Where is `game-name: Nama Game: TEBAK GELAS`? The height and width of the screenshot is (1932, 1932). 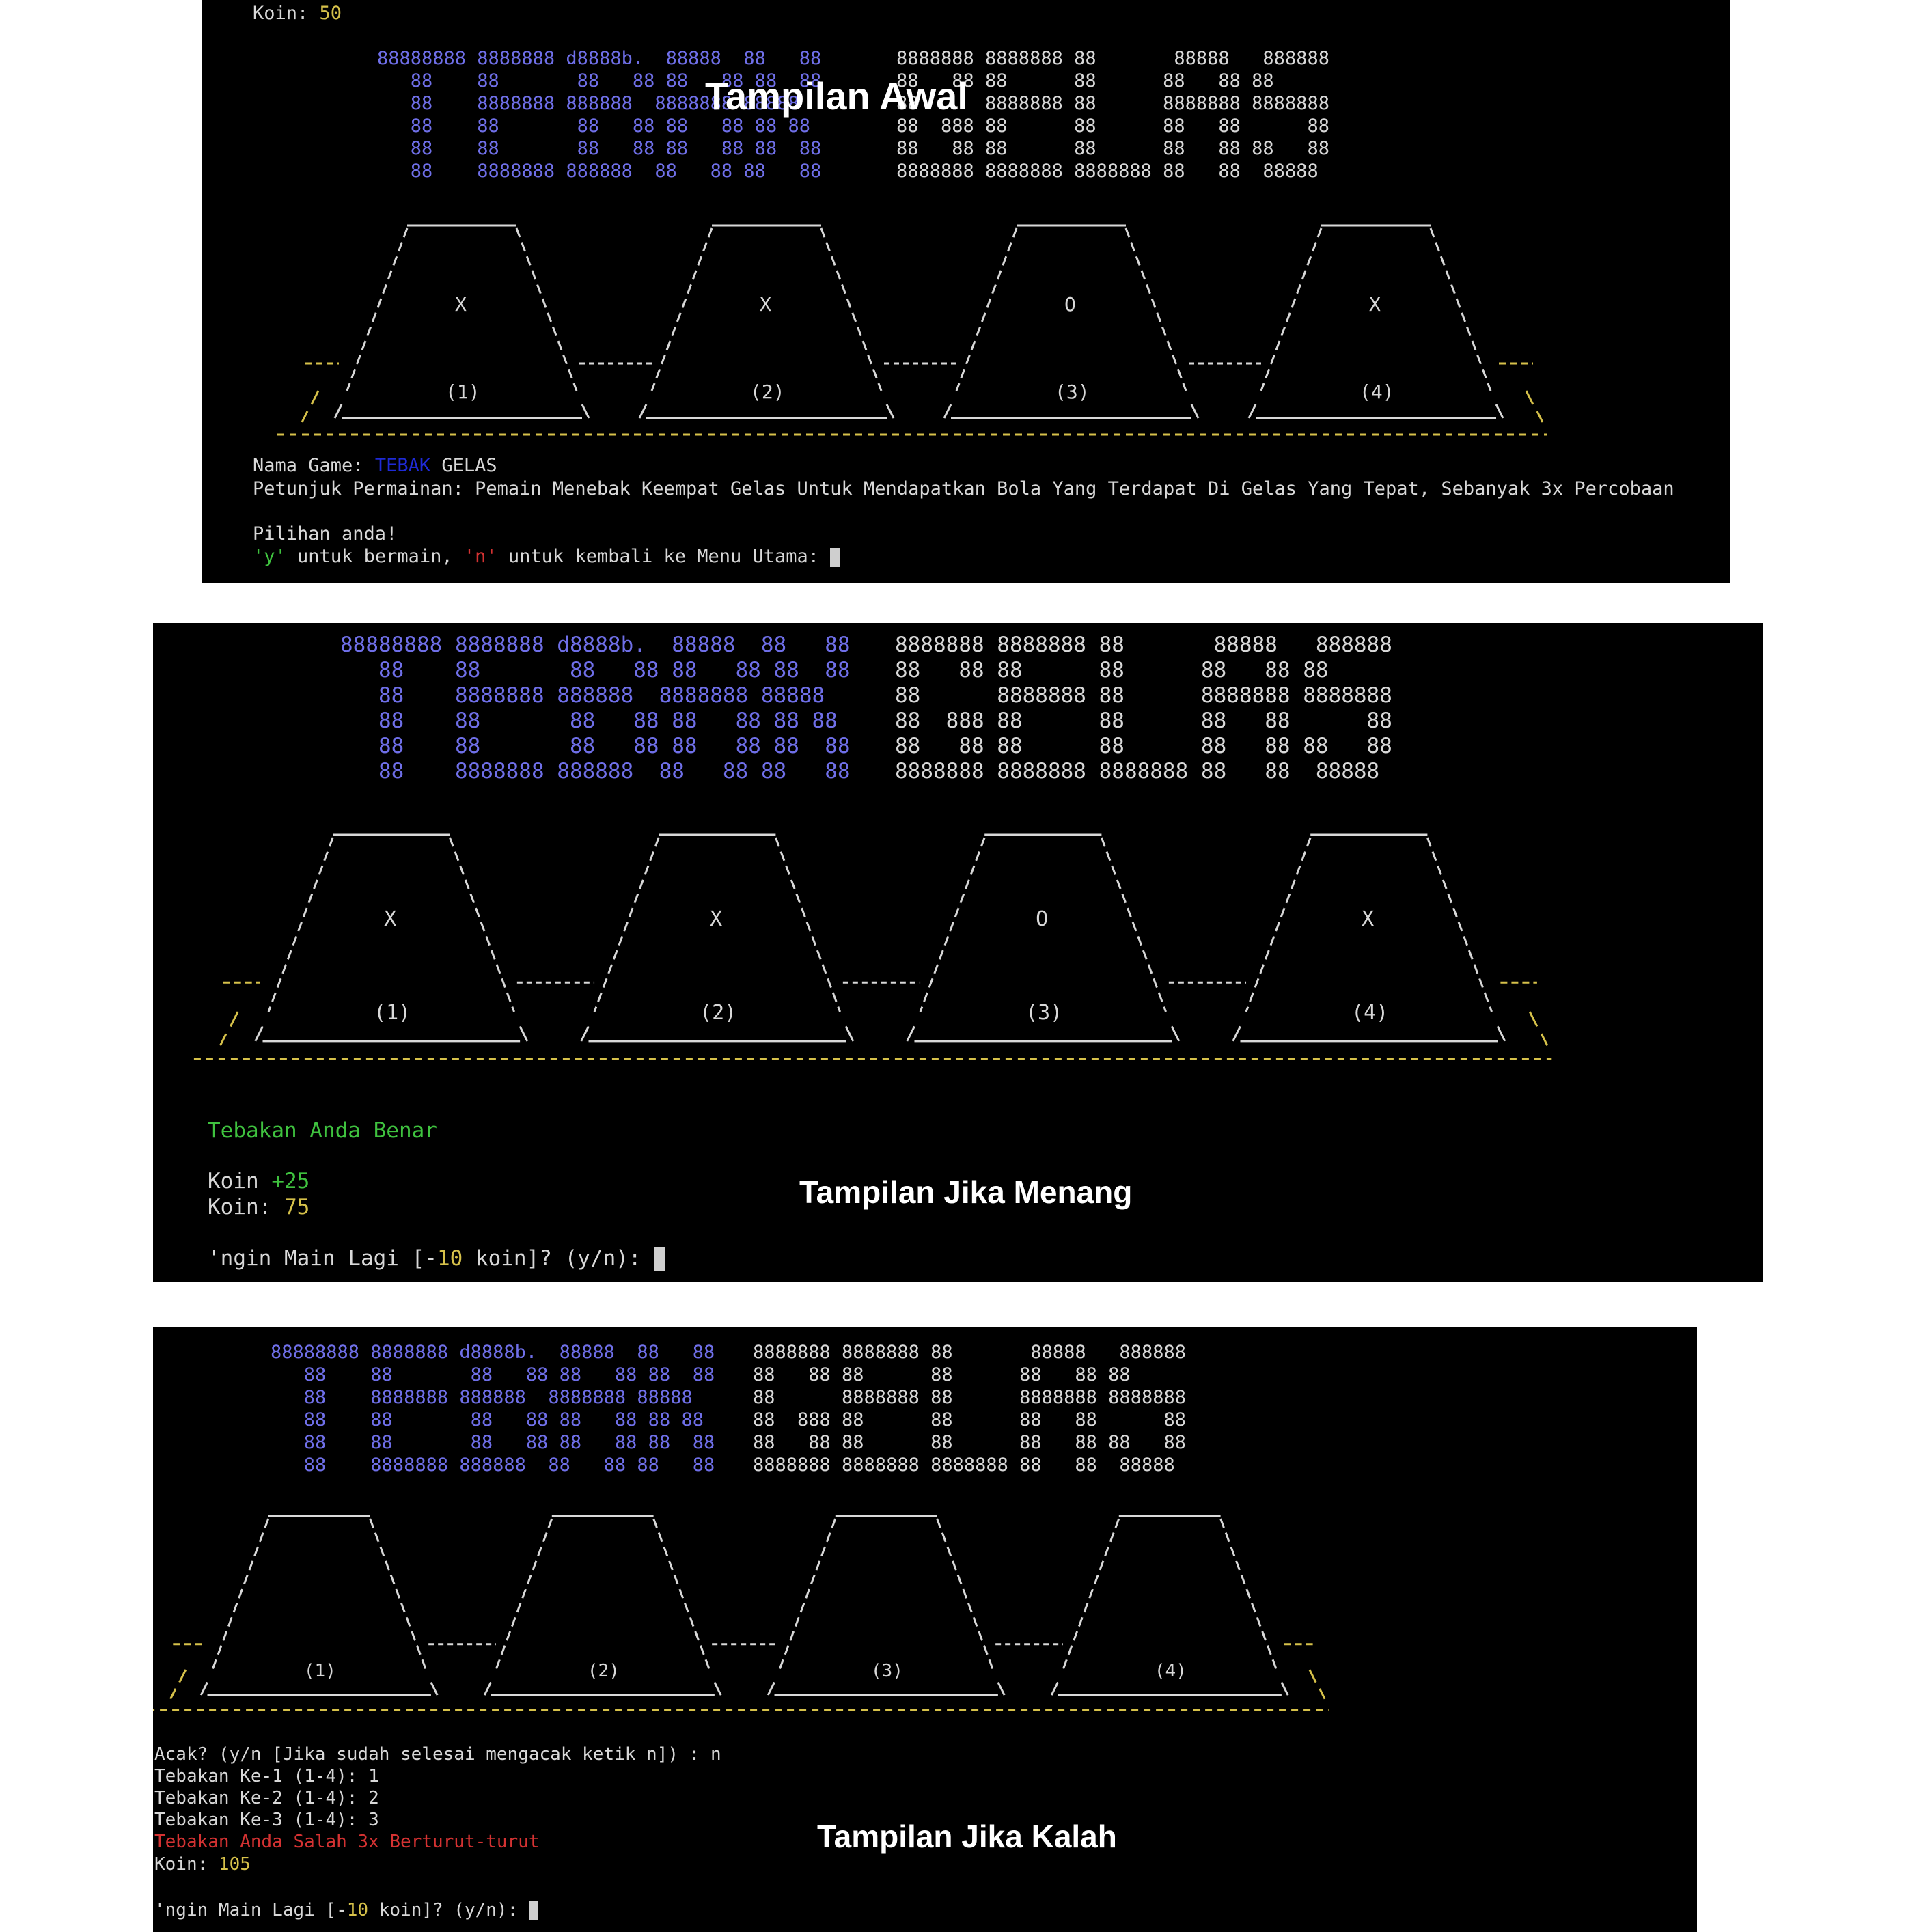
game-name: Nama Game: TEBAK GELAS is located at coordinates (375, 466).